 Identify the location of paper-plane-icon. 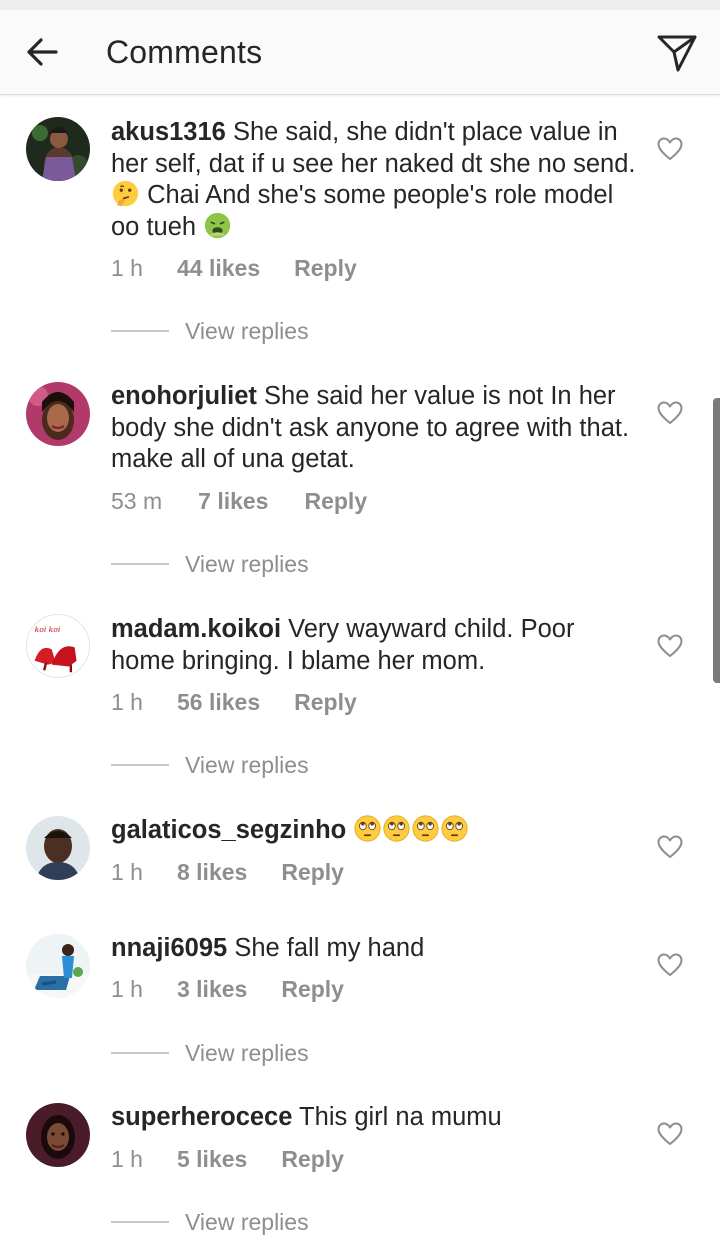
(677, 53).